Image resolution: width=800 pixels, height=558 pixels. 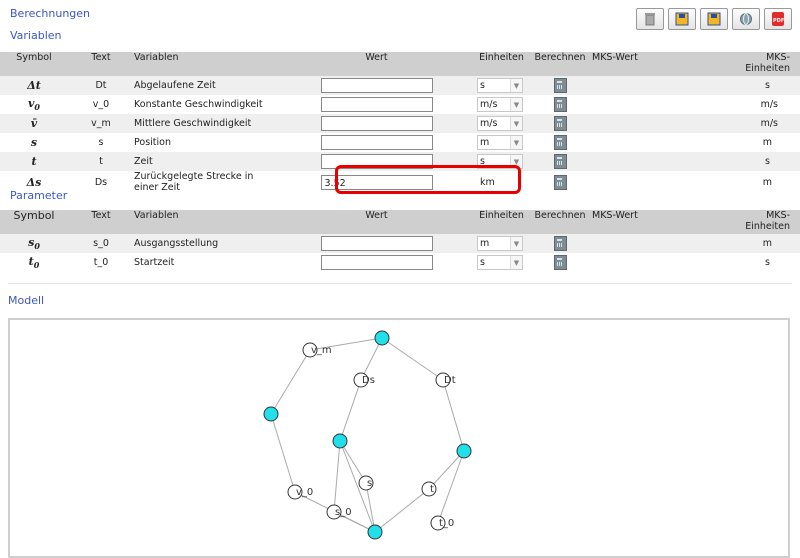 I want to click on unit-select: km, so click(x=500, y=182).